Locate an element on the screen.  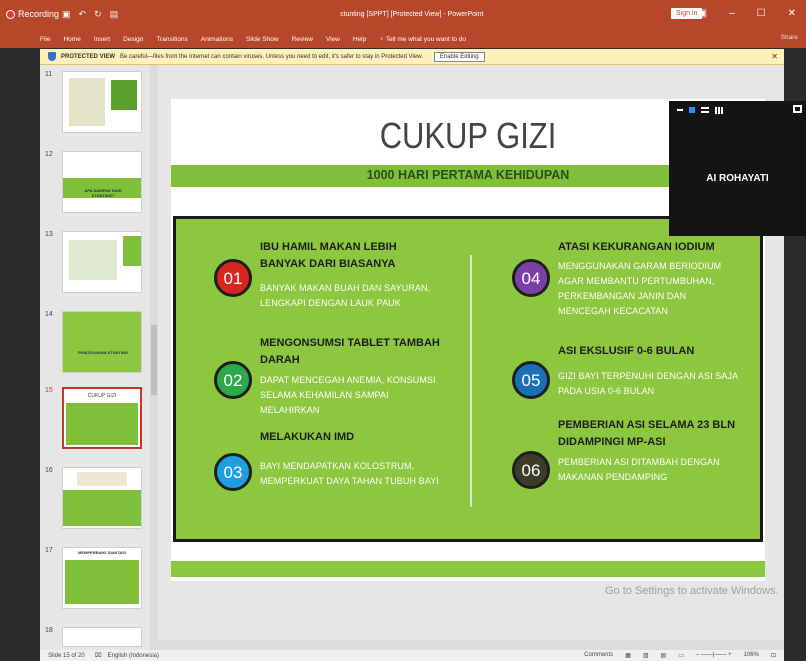
tell-me-label: Tell me what you want to do is located at coordinates (426, 39).